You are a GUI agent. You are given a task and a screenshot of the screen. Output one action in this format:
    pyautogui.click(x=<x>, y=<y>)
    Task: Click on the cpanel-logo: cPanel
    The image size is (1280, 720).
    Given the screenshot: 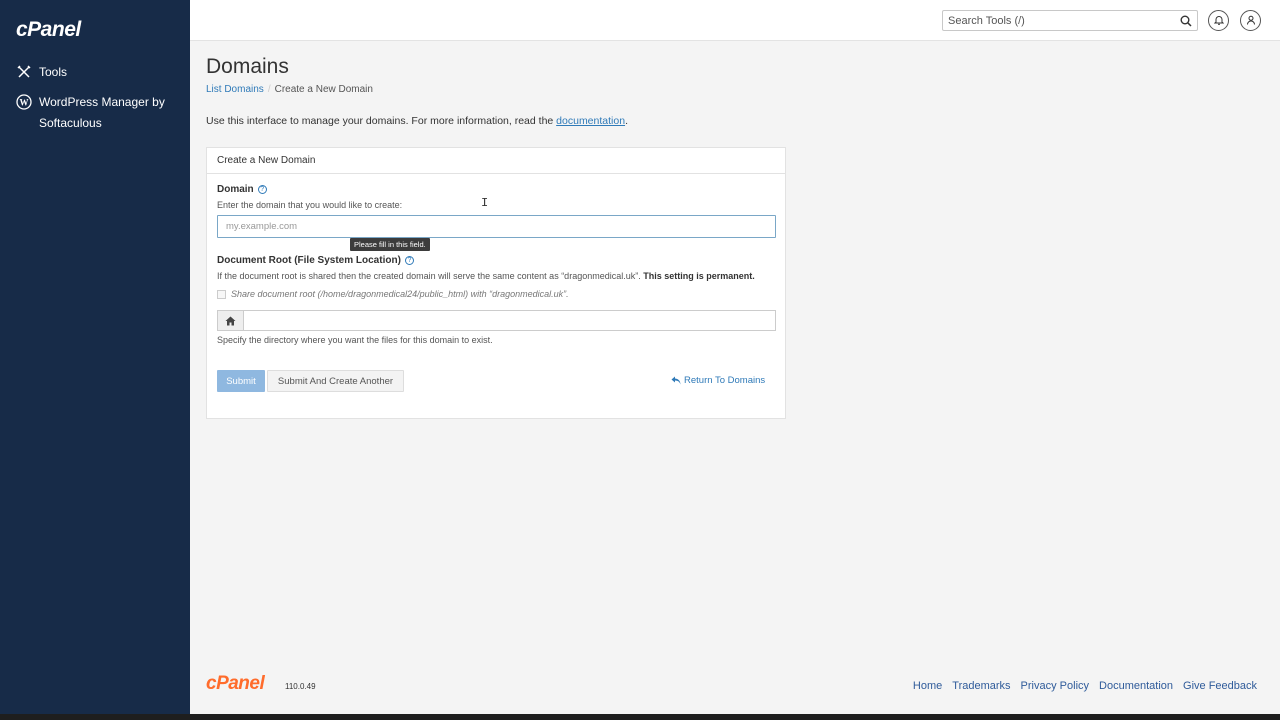 What is the action you would take?
    pyautogui.click(x=48, y=30)
    